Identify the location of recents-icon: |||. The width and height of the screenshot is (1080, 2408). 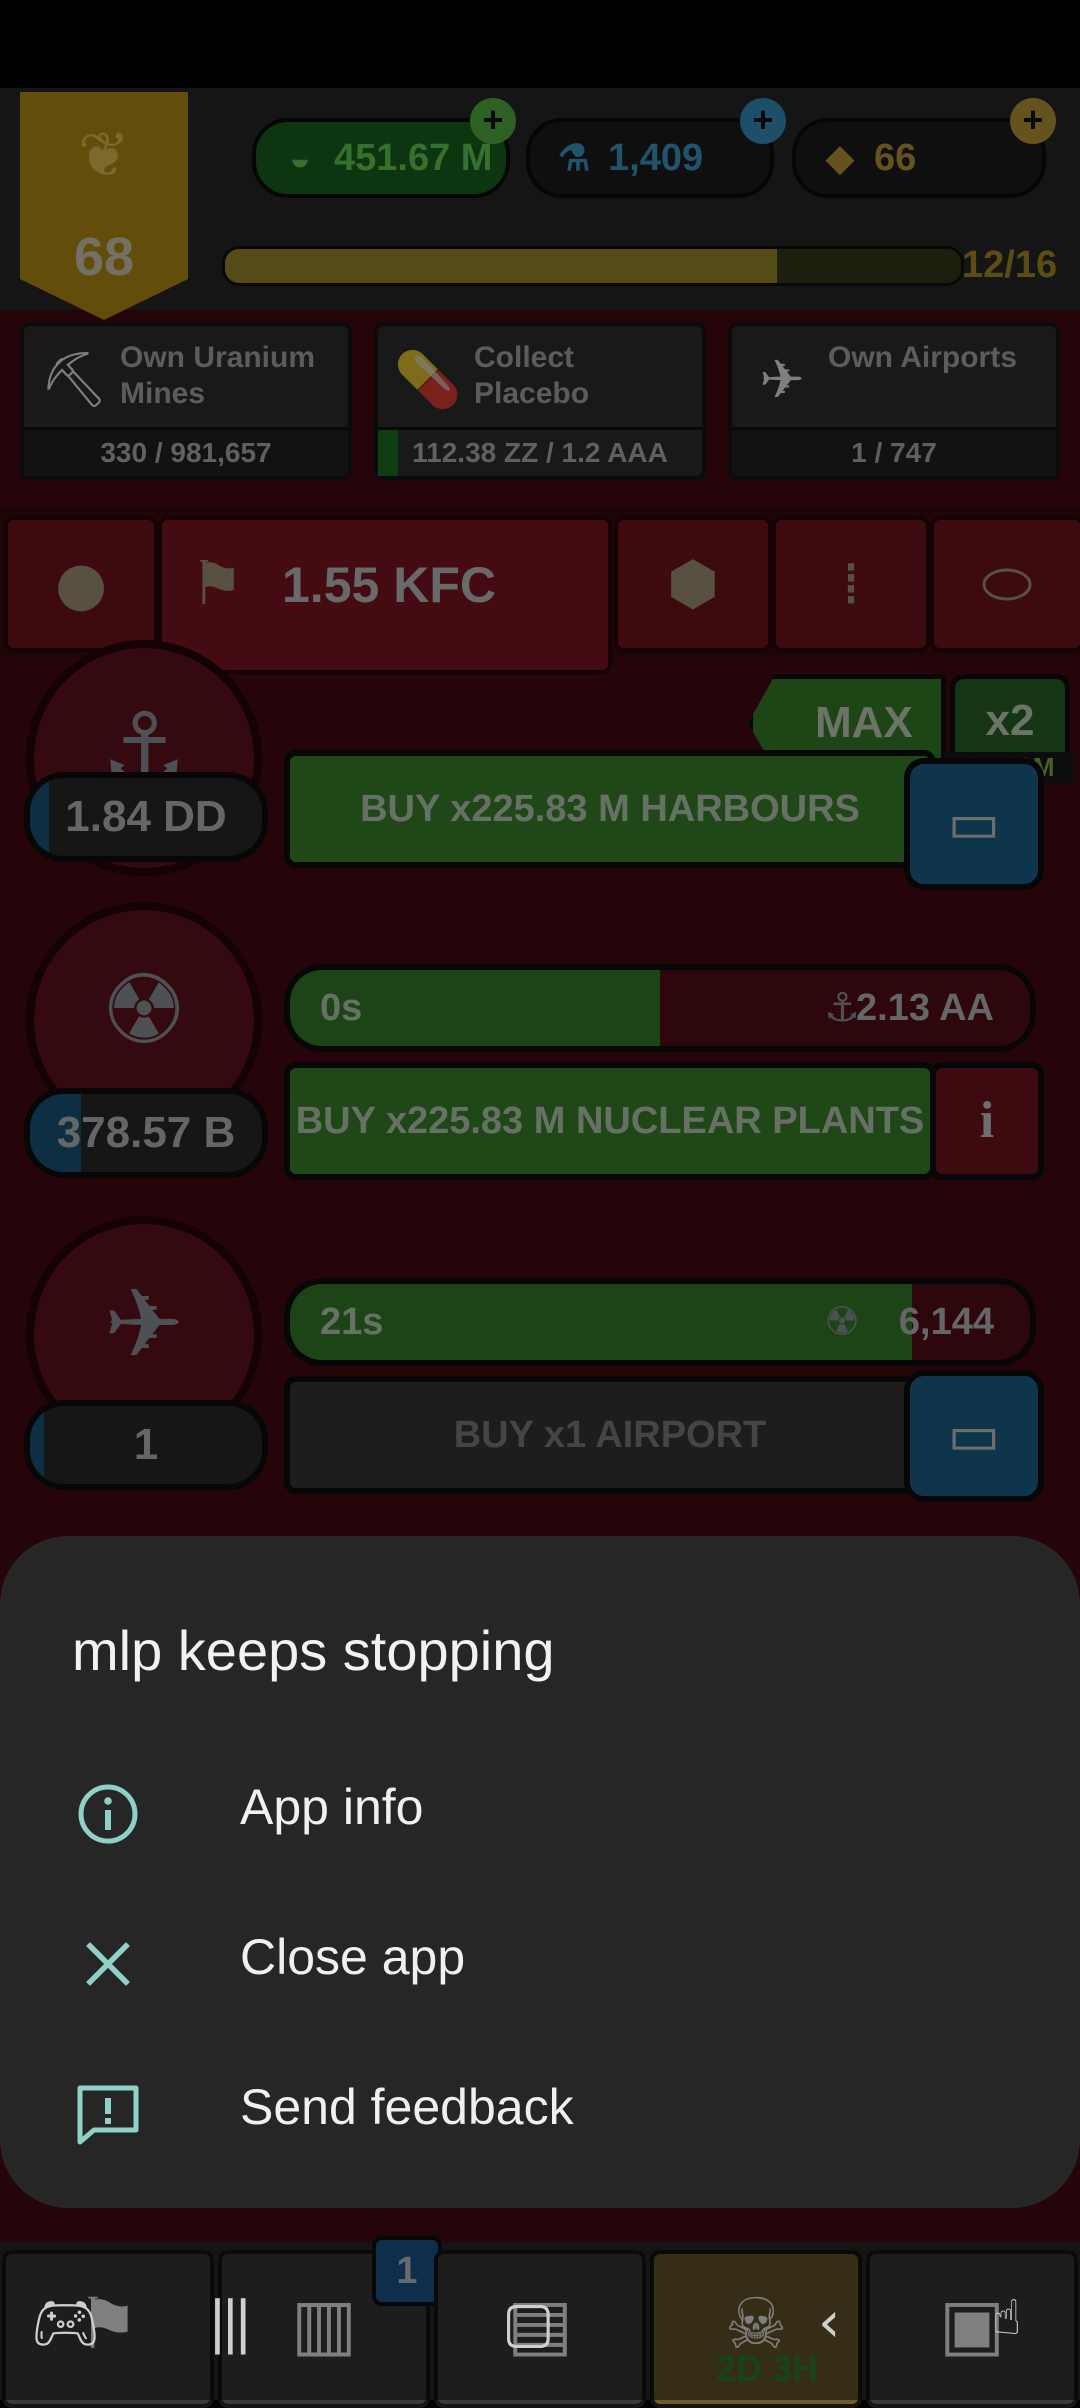
(230, 2330).